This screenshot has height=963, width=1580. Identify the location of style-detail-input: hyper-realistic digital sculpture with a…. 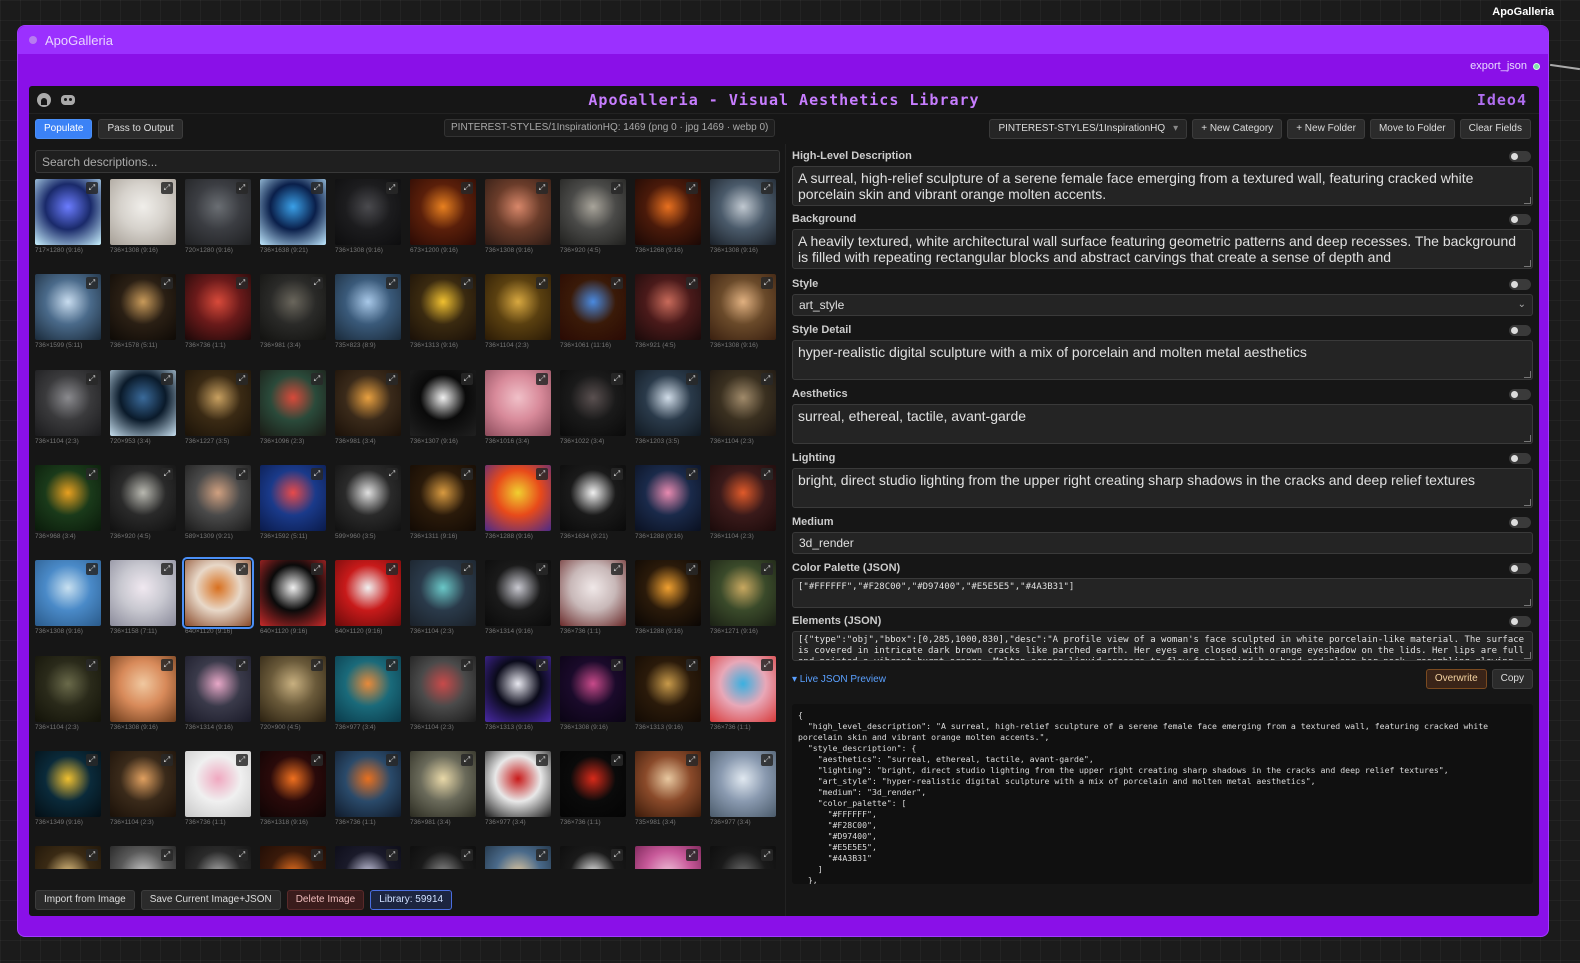
(1162, 360).